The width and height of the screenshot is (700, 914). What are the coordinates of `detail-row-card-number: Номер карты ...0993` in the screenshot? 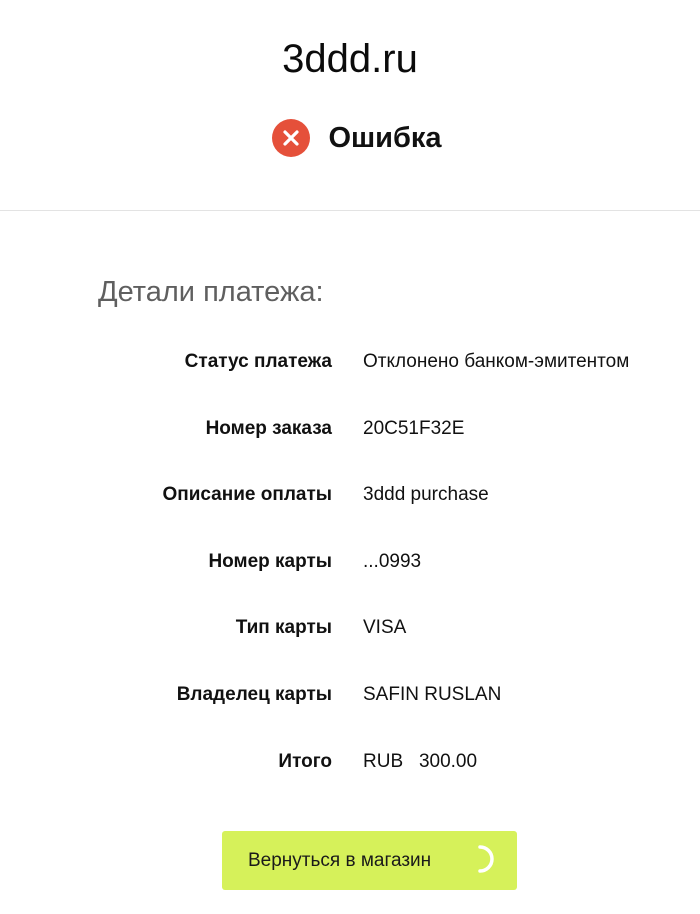 It's located at (350, 573).